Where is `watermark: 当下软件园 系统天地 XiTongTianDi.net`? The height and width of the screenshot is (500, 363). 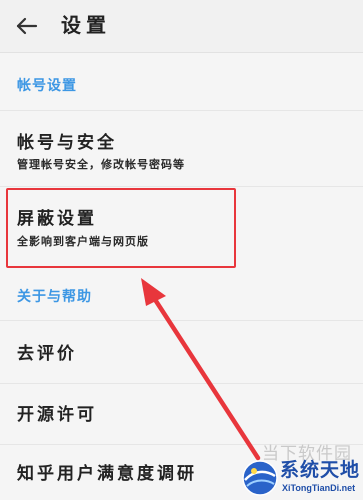 watermark: 当下软件园 系统天地 XiTongTianDi.net is located at coordinates (299, 468).